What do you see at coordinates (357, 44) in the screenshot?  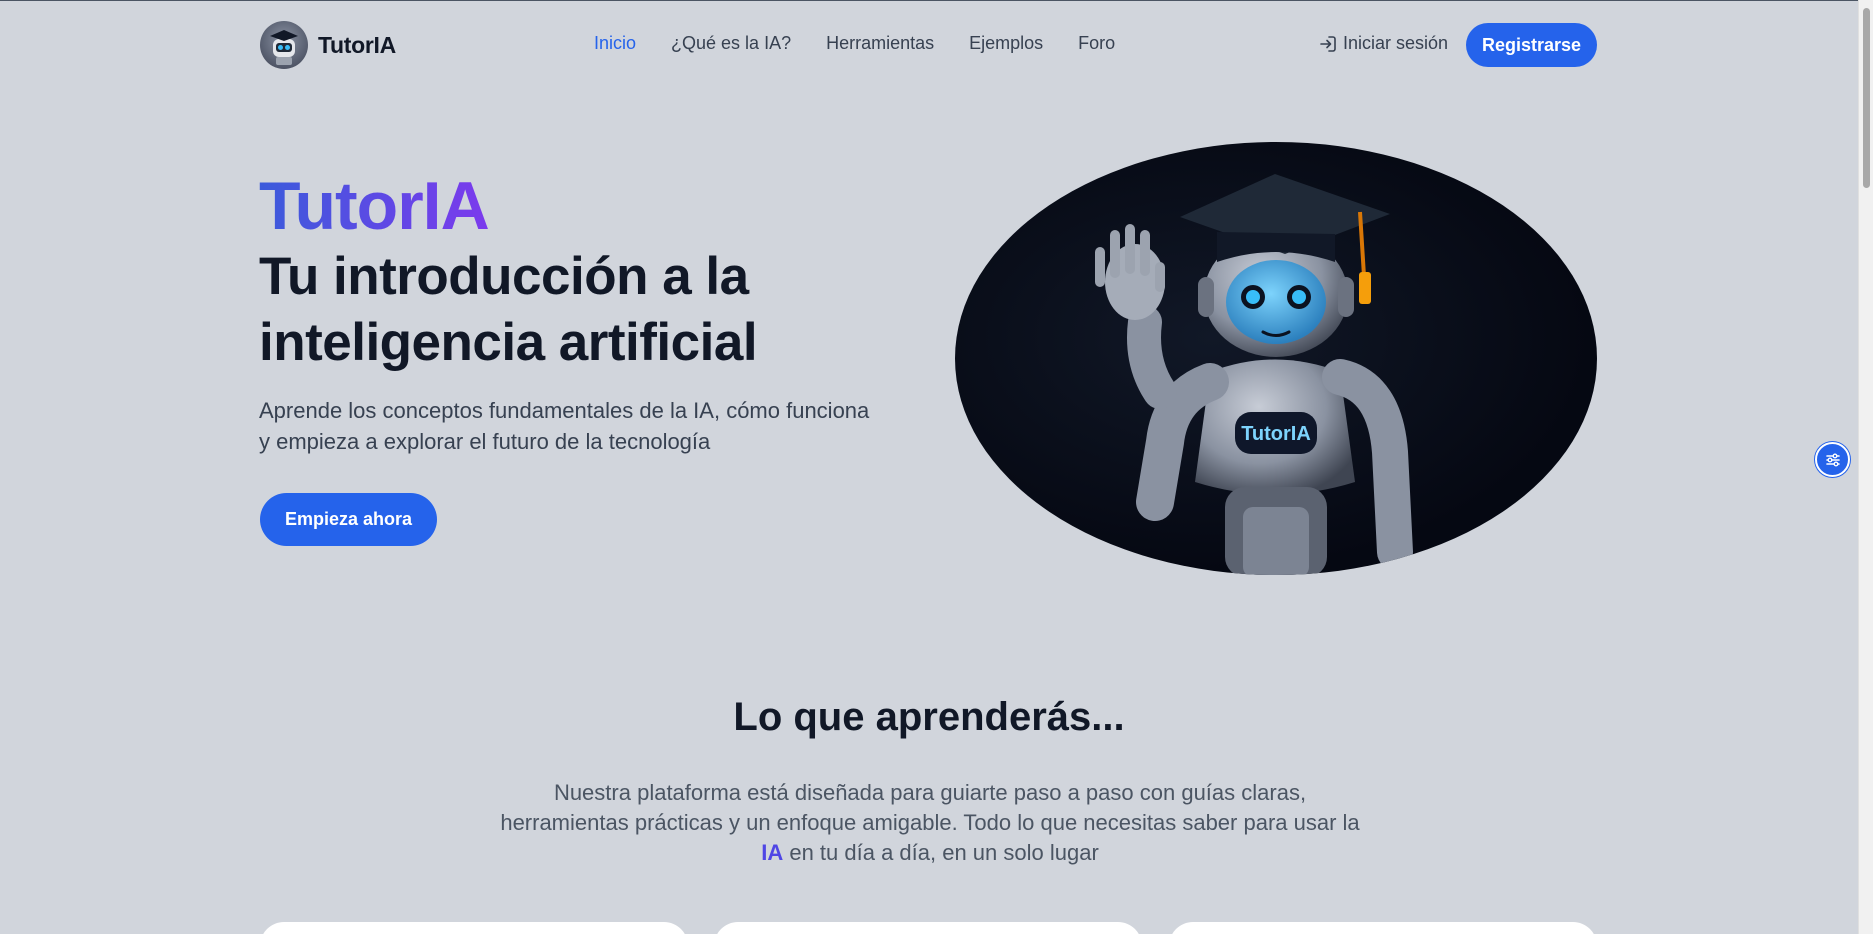 I see `brand-name: TutorIA` at bounding box center [357, 44].